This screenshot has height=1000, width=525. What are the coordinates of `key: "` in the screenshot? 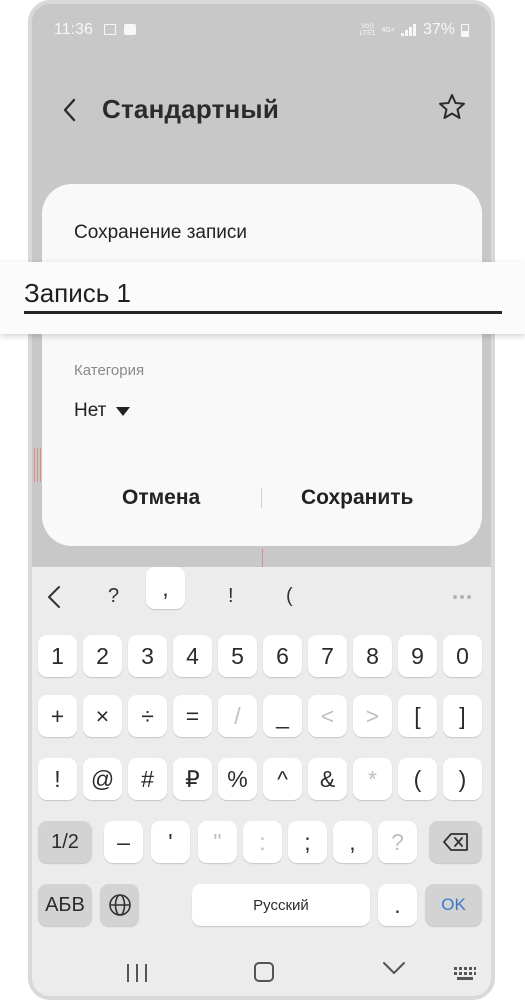 It's located at (217, 842).